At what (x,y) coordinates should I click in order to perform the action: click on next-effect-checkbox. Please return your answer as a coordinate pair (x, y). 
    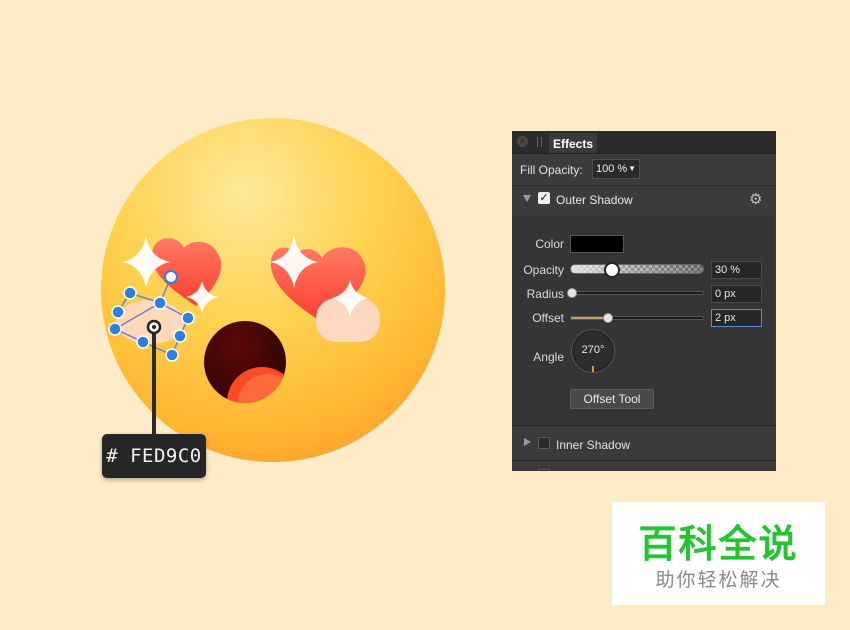
    Looking at the image, I should click on (544, 470).